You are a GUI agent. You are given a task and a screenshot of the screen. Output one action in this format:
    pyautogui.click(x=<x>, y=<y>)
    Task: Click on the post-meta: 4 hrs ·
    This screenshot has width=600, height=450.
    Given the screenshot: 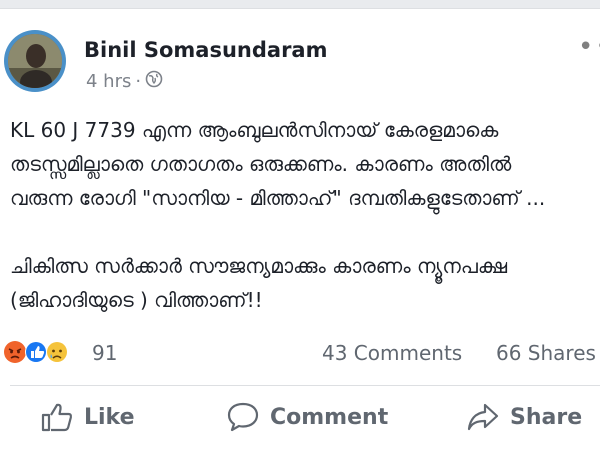 What is the action you would take?
    pyautogui.click(x=124, y=81)
    